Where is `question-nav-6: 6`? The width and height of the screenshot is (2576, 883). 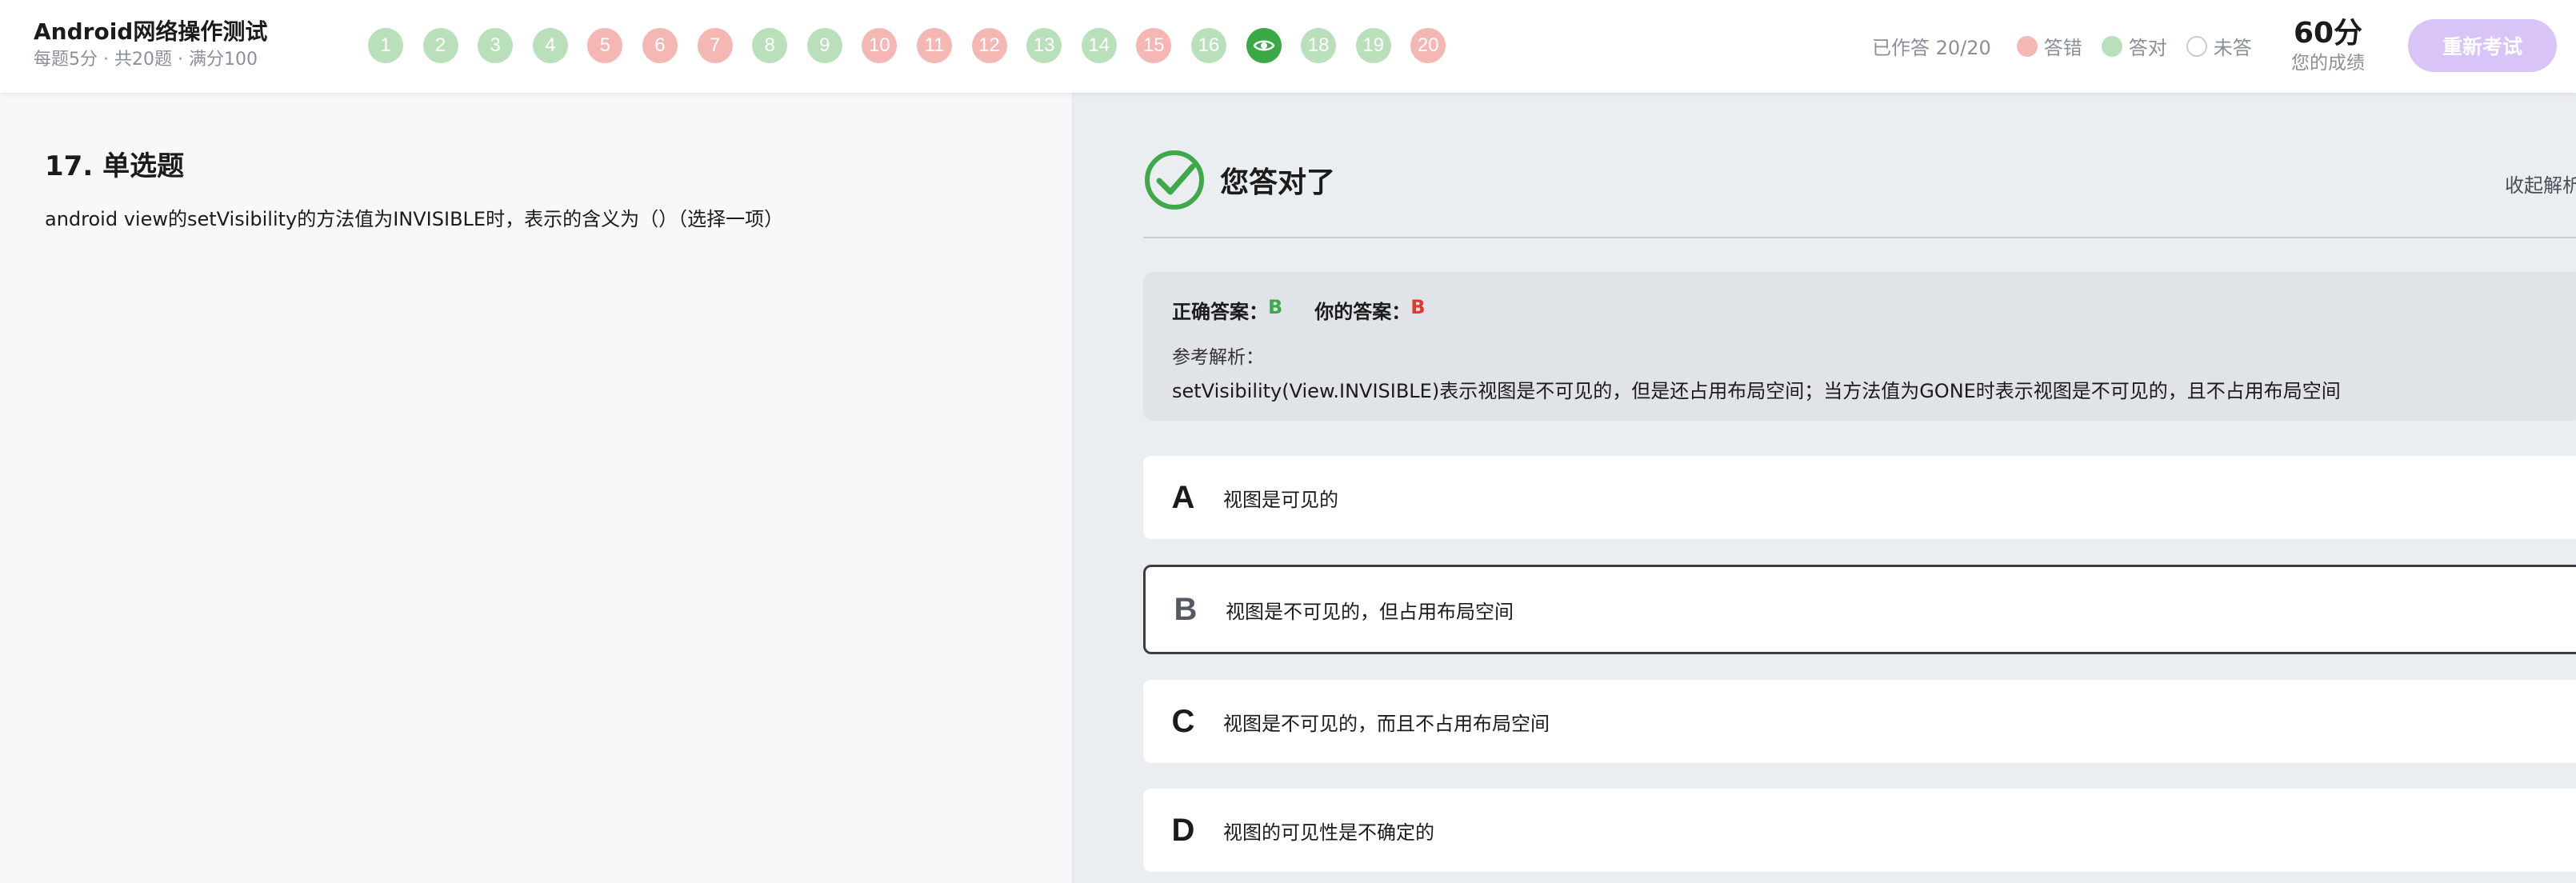
question-nav-6: 6 is located at coordinates (660, 45).